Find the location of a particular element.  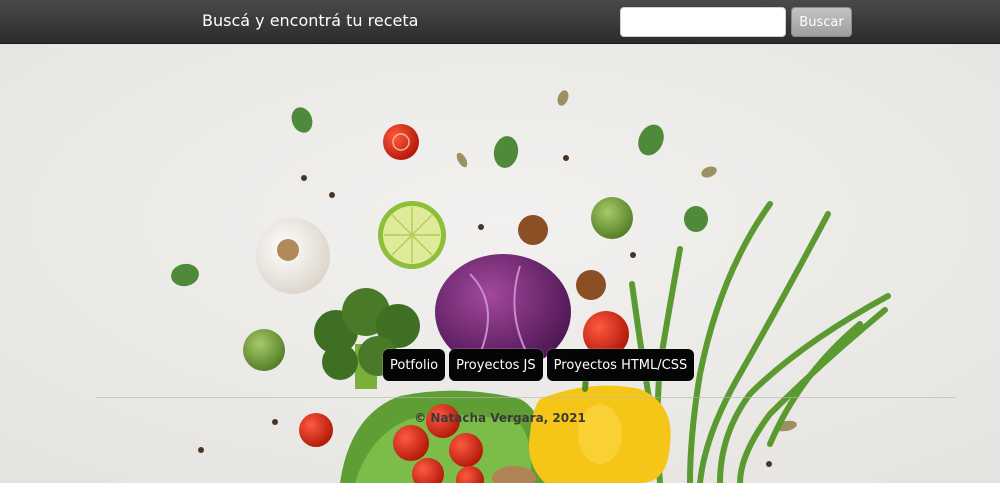

top-bar: Buscá y encontrá tu receta Buscar is located at coordinates (500, 22).